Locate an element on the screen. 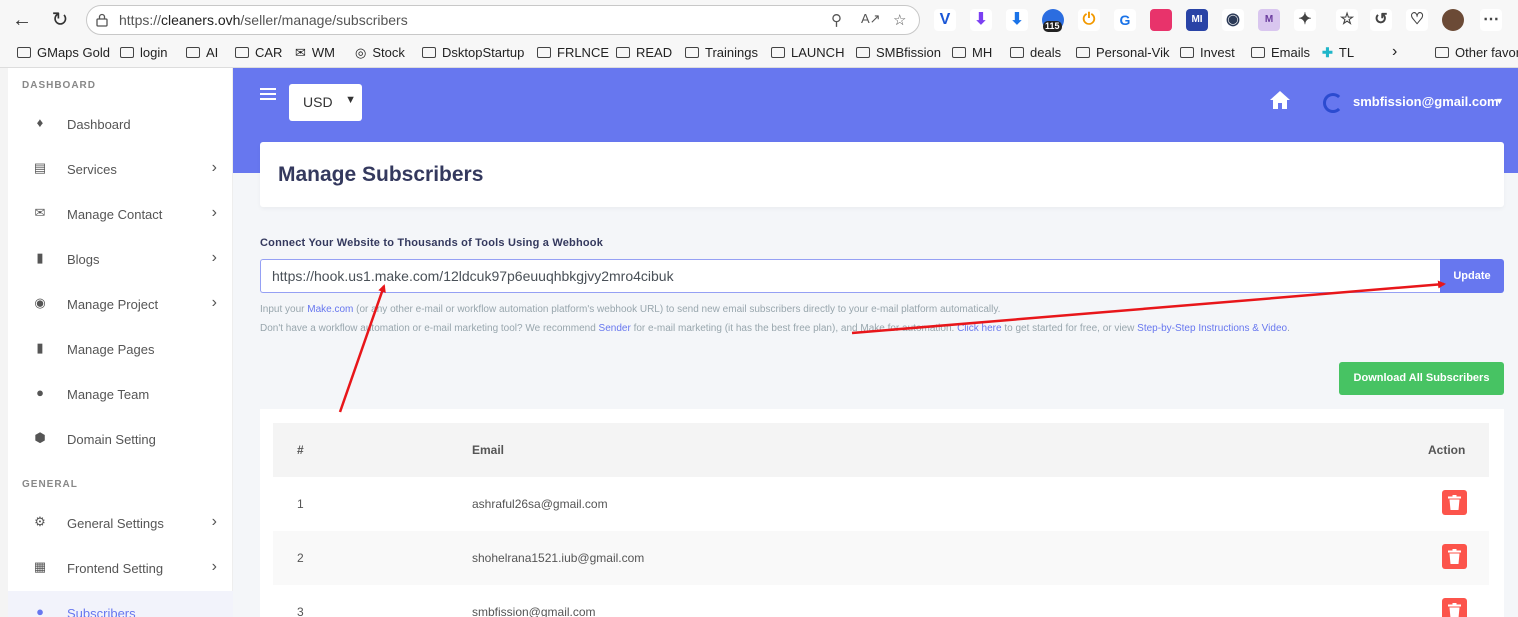 The image size is (1518, 617). bookmark-item: FRLNCE is located at coordinates (573, 52).